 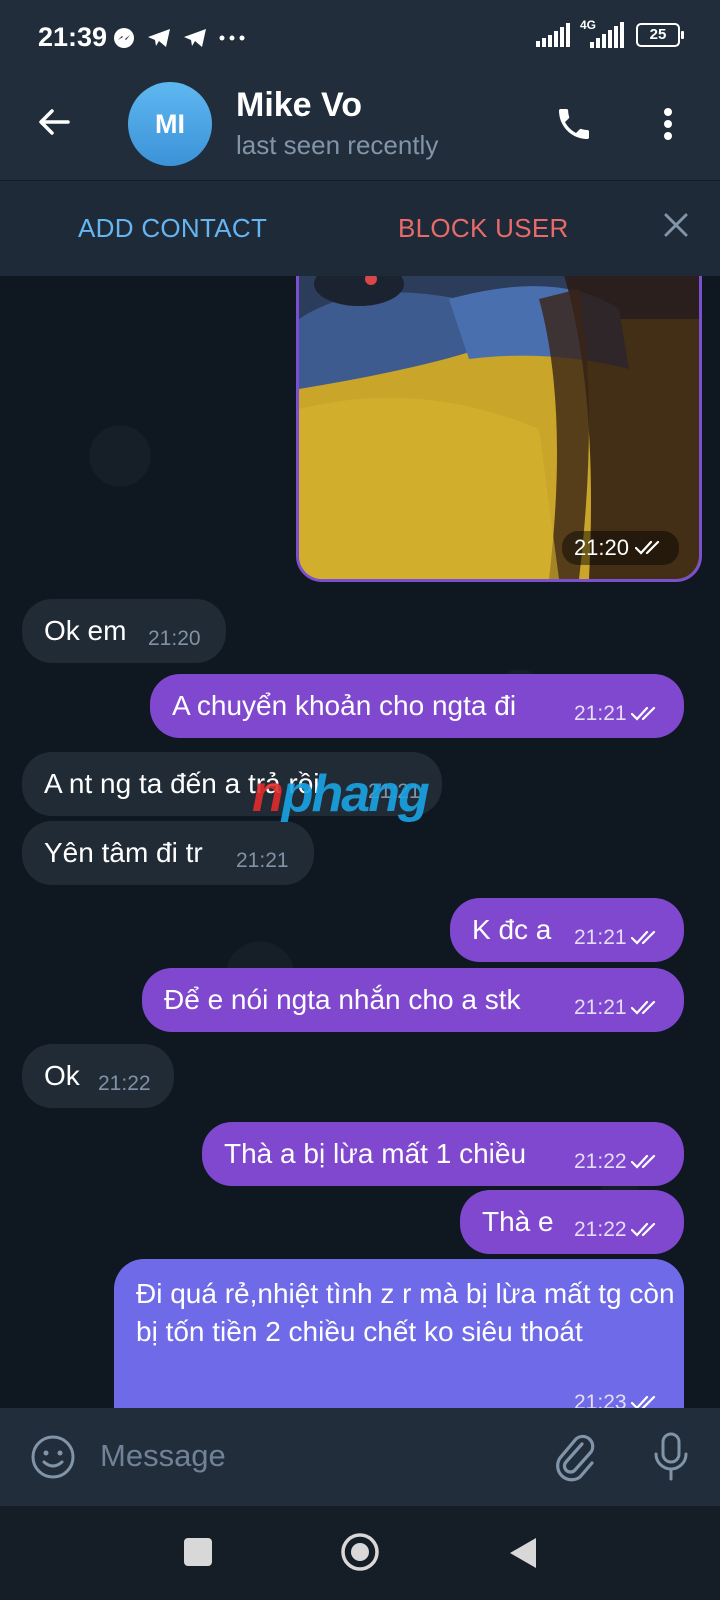 I want to click on close-action-bar-button, so click(x=676, y=227).